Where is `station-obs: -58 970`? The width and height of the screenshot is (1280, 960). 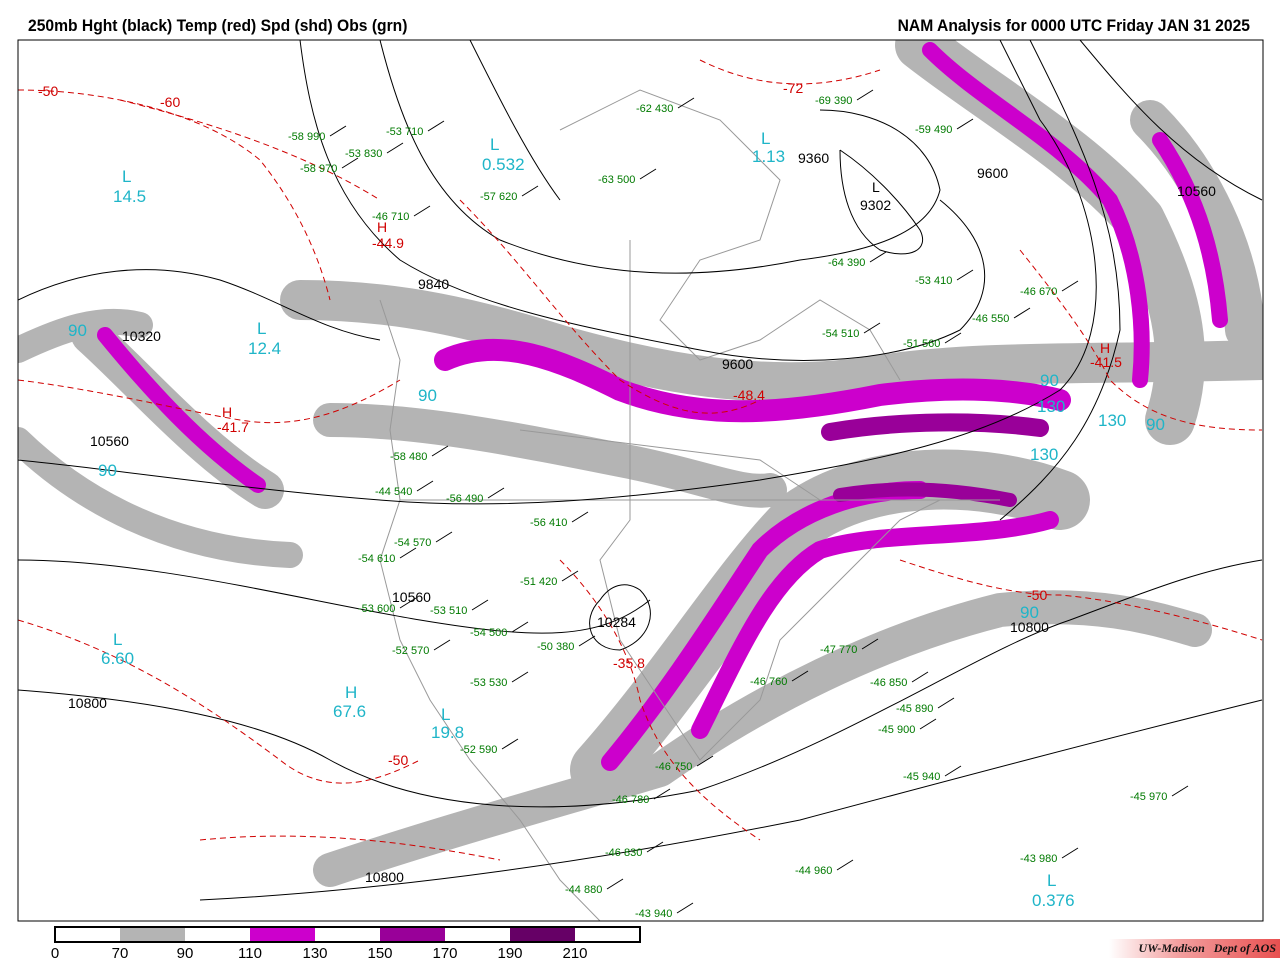
station-obs: -58 970 is located at coordinates (318, 169).